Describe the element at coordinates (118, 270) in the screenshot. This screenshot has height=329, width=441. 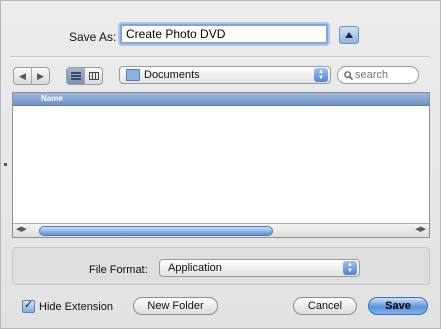
I see `file-format-label: File Format:` at that location.